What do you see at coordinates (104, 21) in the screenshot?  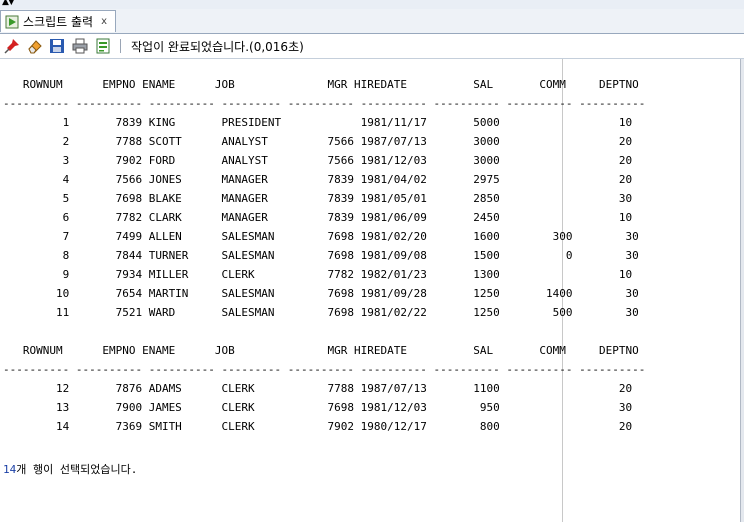 I see `tab-close-icon: x` at bounding box center [104, 21].